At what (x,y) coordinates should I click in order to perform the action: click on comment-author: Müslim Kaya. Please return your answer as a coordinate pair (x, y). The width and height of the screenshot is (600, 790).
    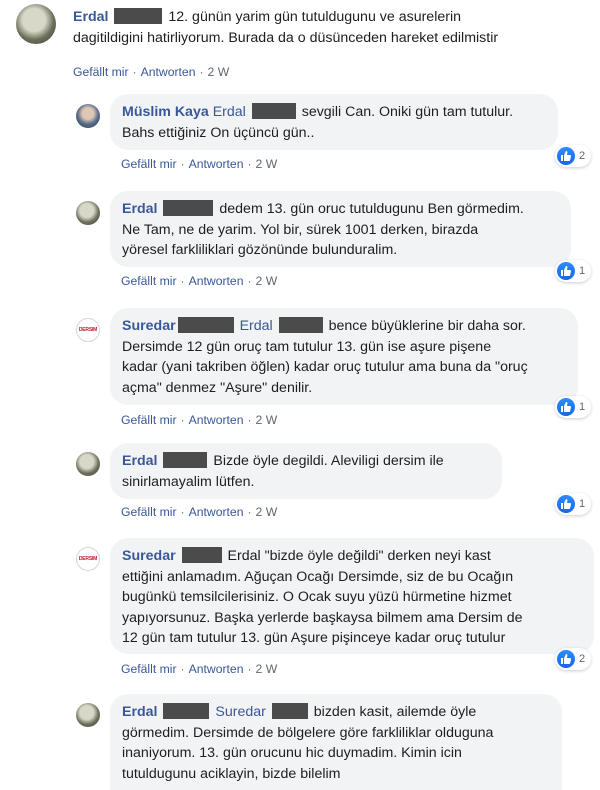
    Looking at the image, I should click on (165, 112).